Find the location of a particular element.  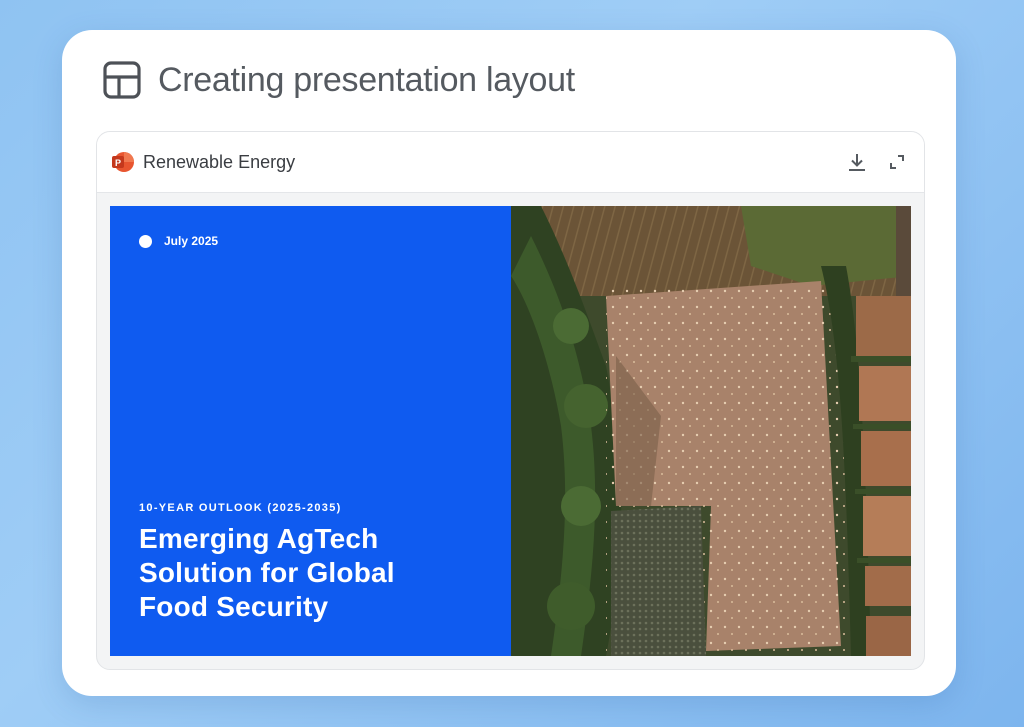

viewer-toolbar: P Renewable Energy is located at coordinates (510, 162).